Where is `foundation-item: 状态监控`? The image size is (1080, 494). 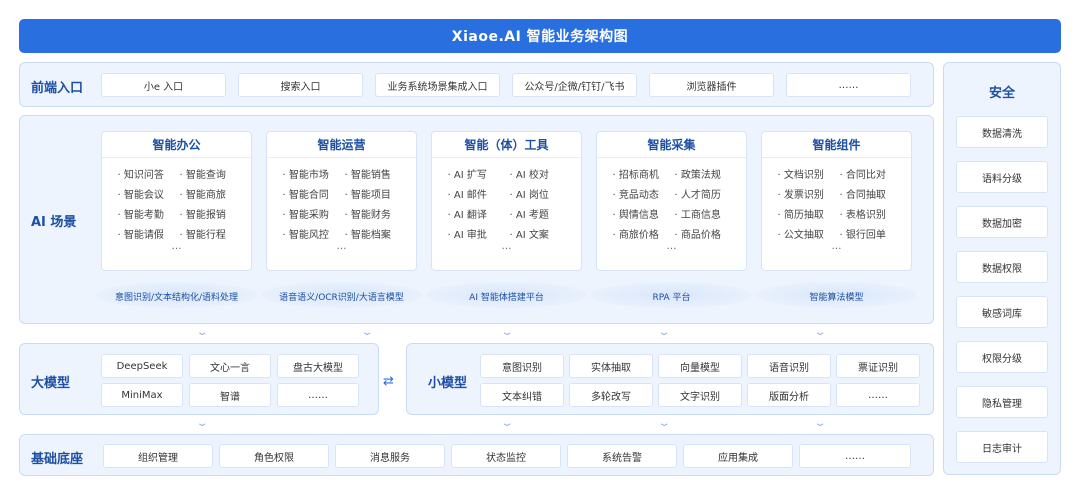
foundation-item: 状态监控 is located at coordinates (506, 456).